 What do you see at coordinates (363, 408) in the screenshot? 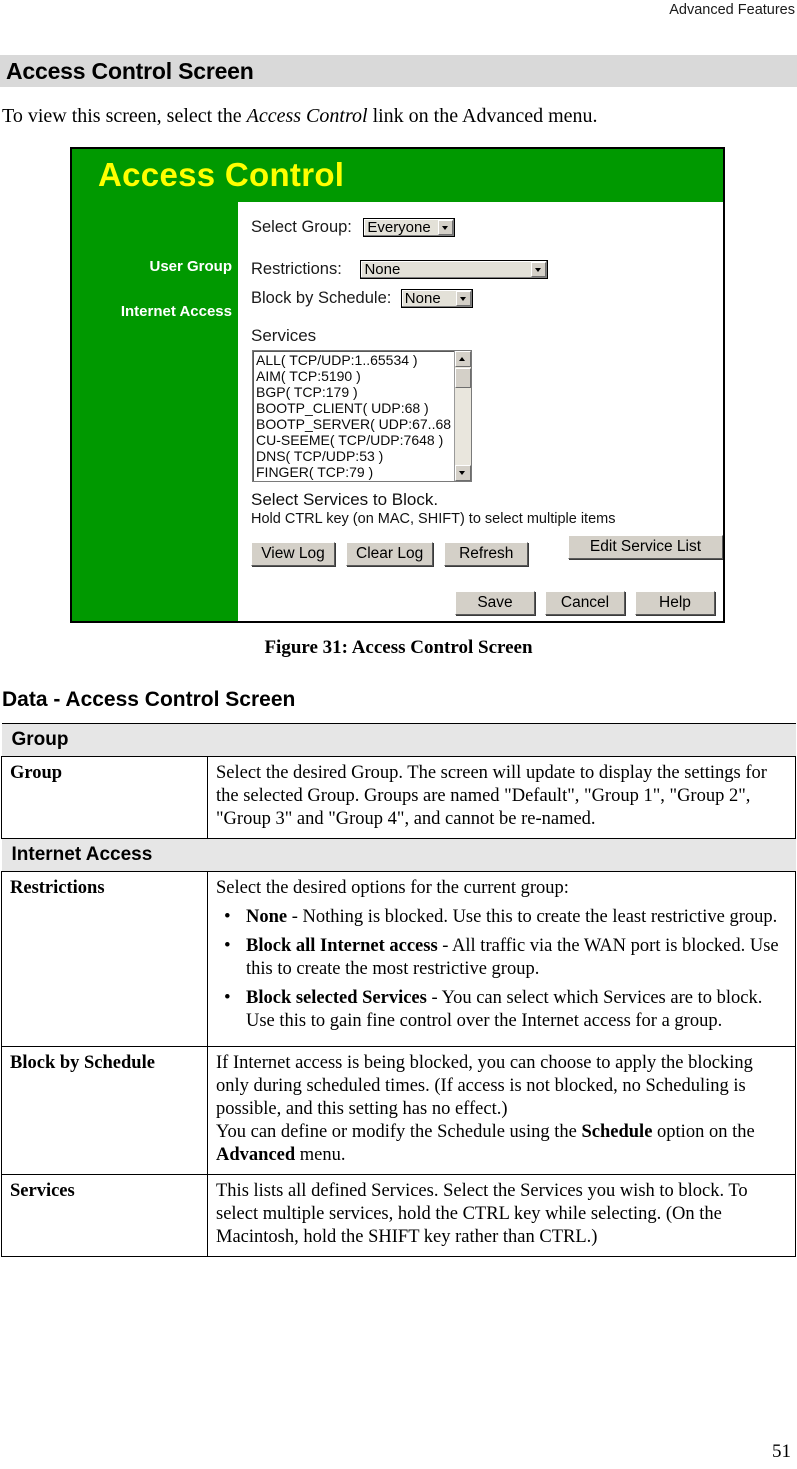
I see `list-item: BOOTP_CLIENT( UDP:68 )` at bounding box center [363, 408].